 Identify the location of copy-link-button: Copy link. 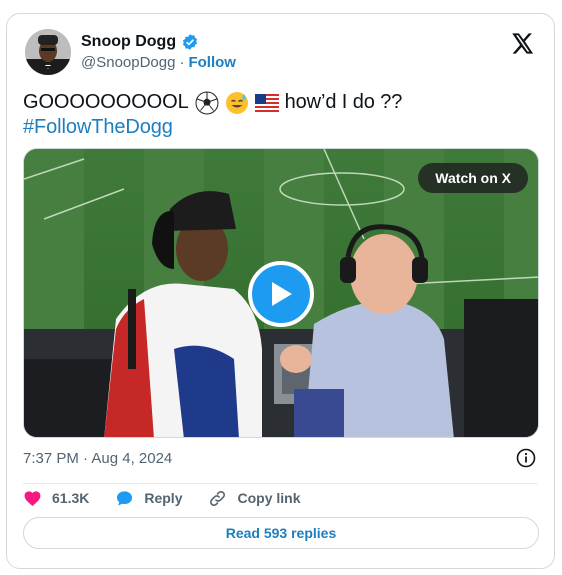
(254, 498).